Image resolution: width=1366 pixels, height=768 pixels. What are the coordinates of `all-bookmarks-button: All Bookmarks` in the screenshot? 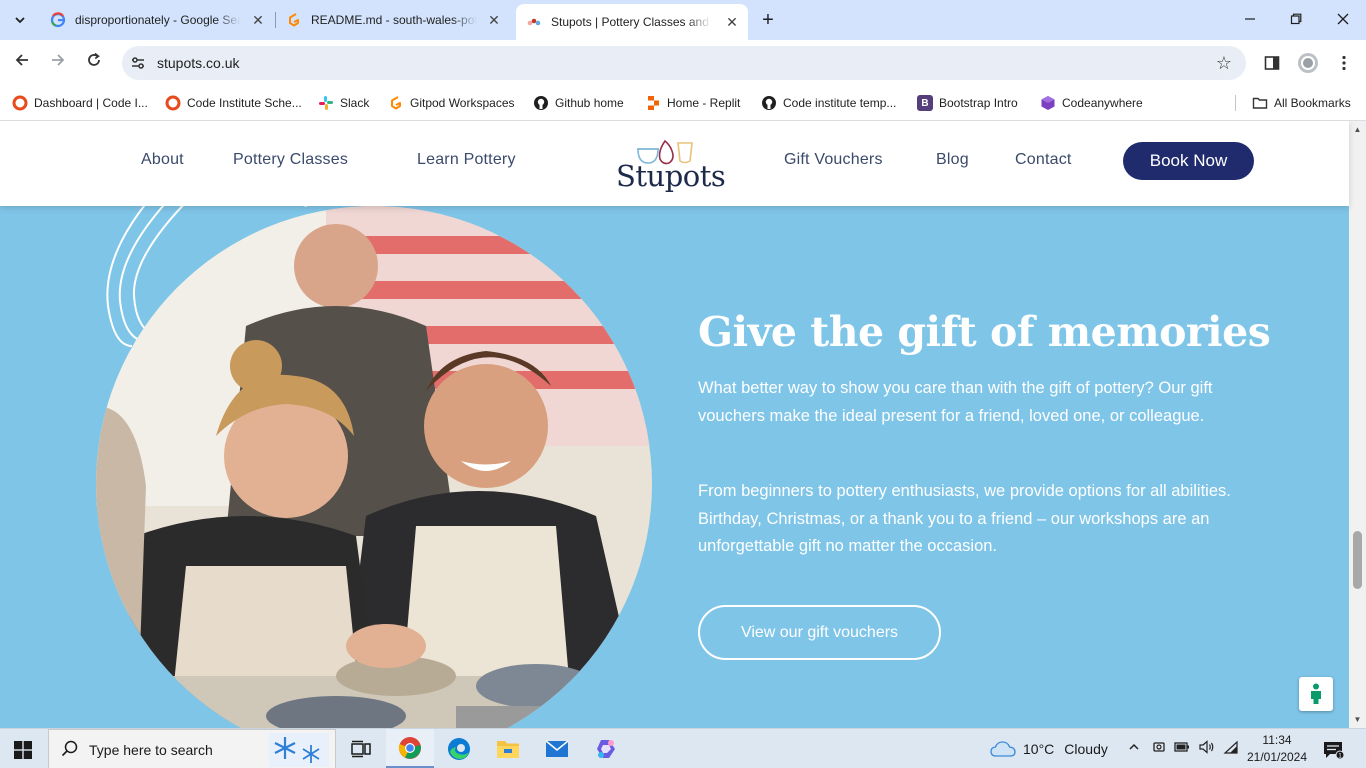 It's located at (1301, 103).